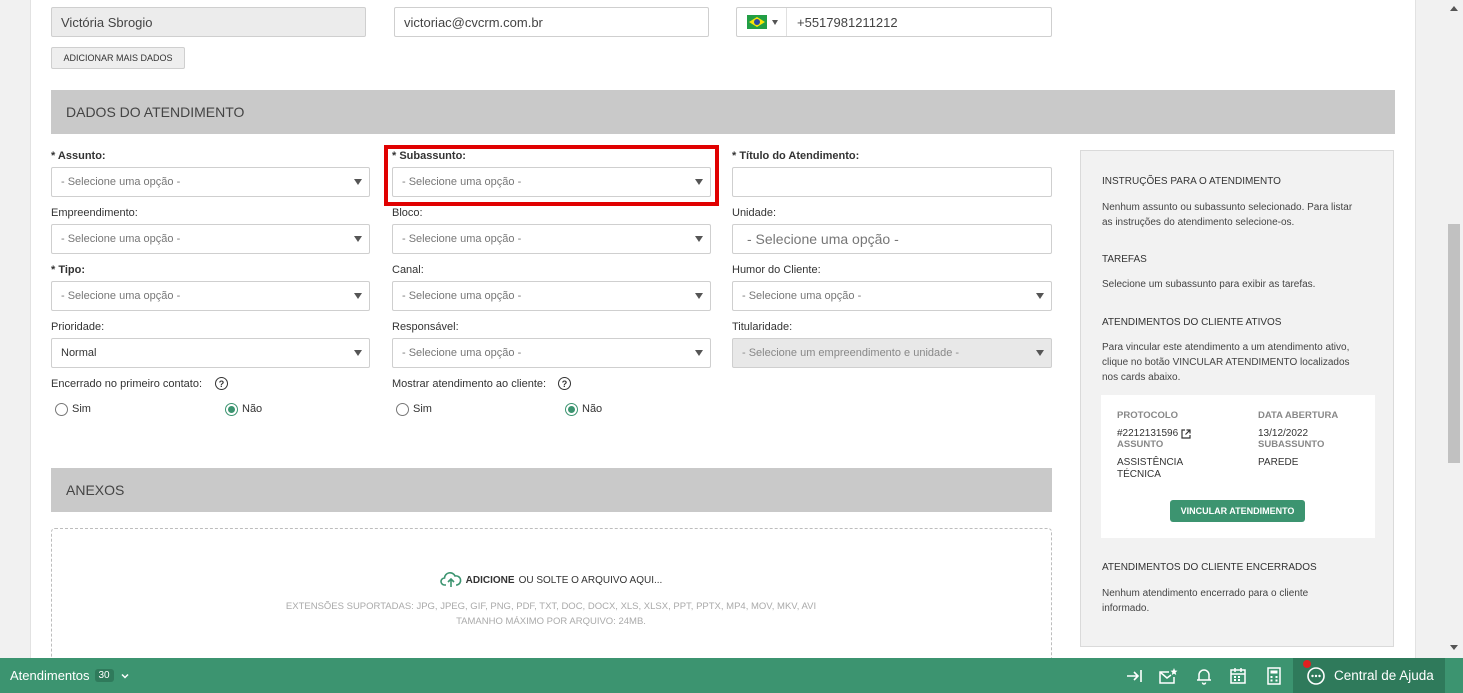 The image size is (1463, 693). I want to click on encerrado-nao-radio, so click(231, 409).